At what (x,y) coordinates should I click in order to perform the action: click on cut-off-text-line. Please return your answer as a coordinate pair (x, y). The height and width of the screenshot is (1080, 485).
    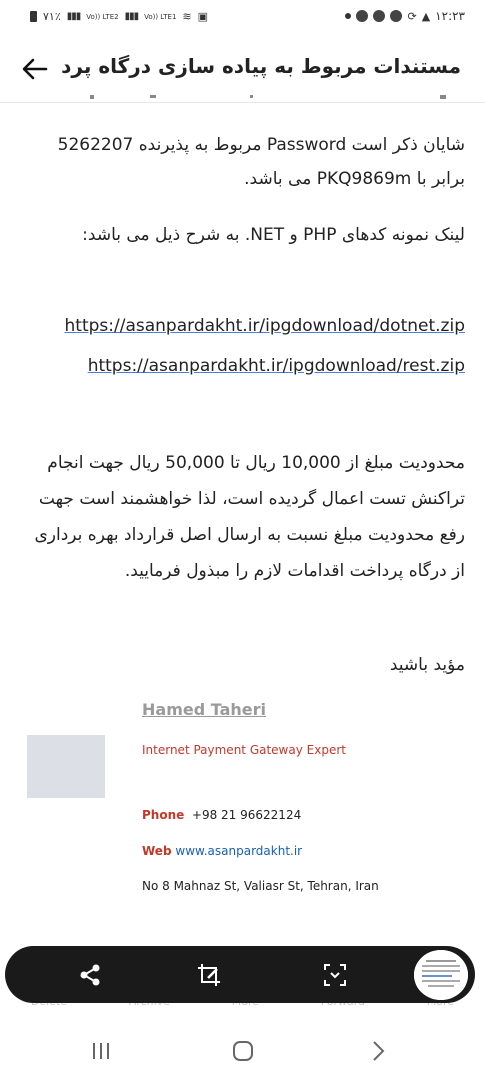
    Looking at the image, I should click on (268, 97).